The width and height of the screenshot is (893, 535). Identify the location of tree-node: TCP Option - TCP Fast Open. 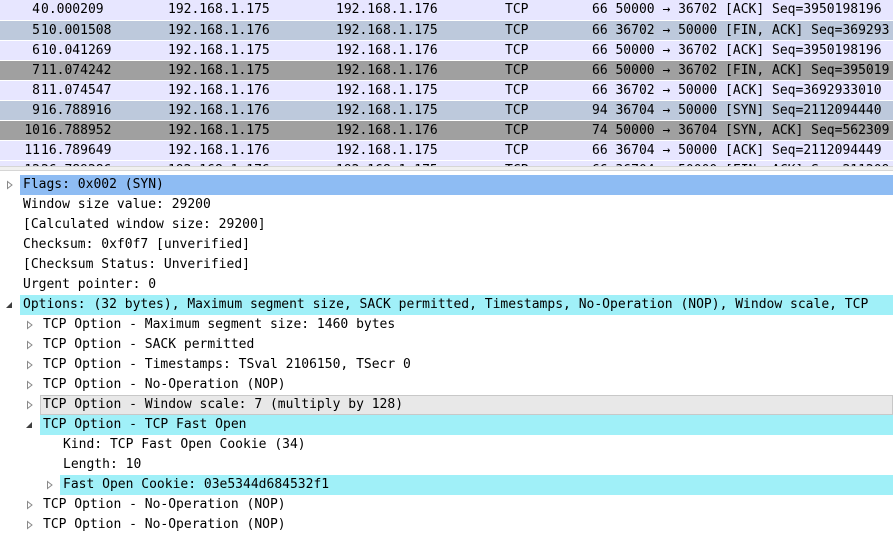
(459, 425).